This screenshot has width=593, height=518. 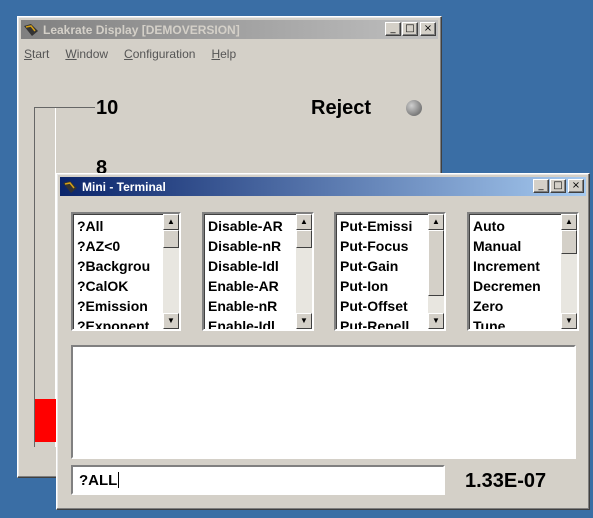 What do you see at coordinates (65, 107) in the screenshot?
I see `scale-tick` at bounding box center [65, 107].